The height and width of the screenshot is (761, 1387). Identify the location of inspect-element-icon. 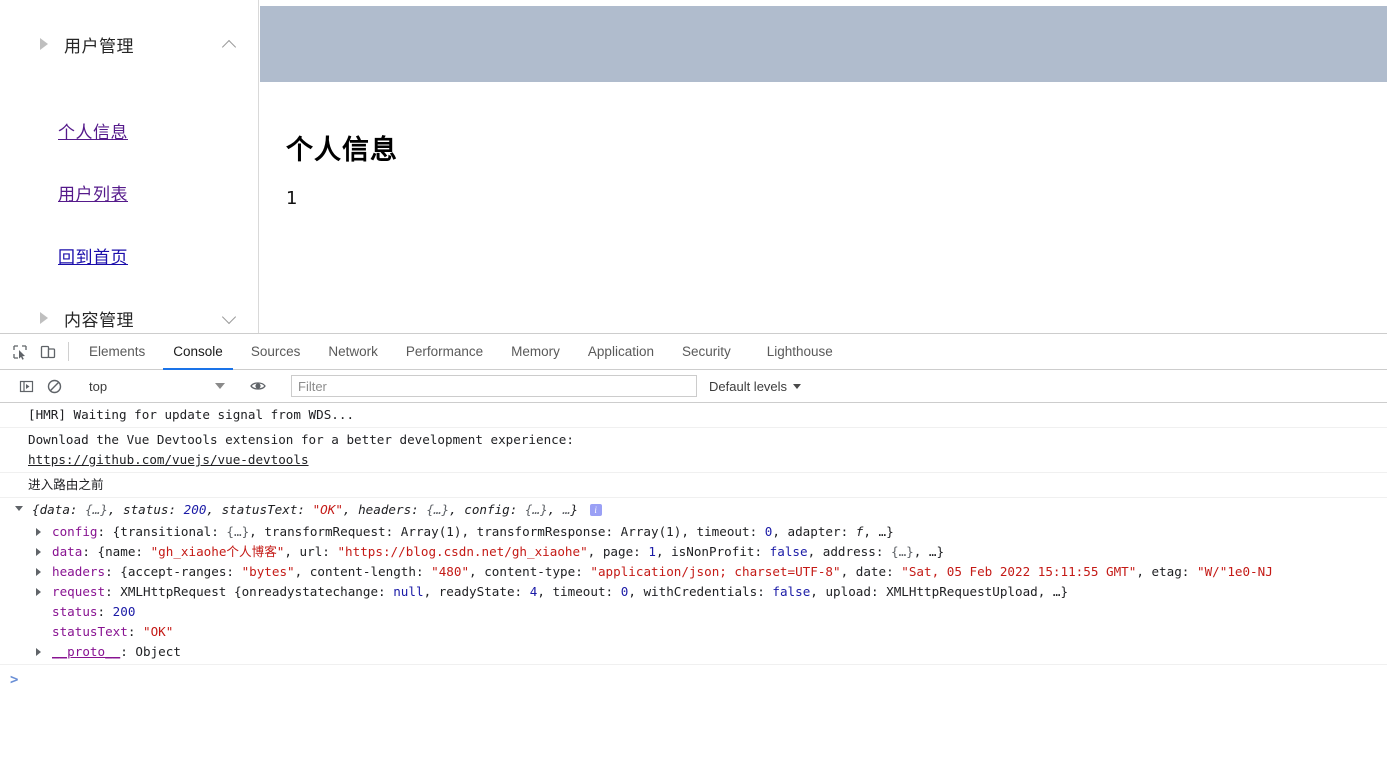
(20, 351).